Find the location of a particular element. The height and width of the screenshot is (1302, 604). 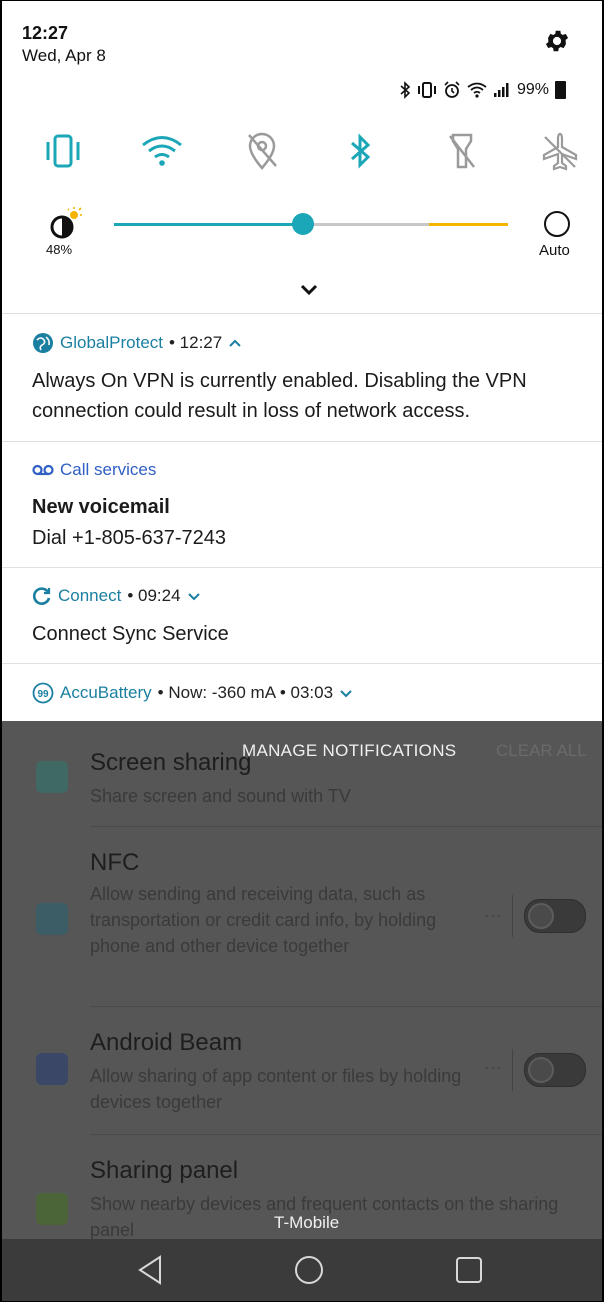

screen-sharing-icon is located at coordinates (52, 777).